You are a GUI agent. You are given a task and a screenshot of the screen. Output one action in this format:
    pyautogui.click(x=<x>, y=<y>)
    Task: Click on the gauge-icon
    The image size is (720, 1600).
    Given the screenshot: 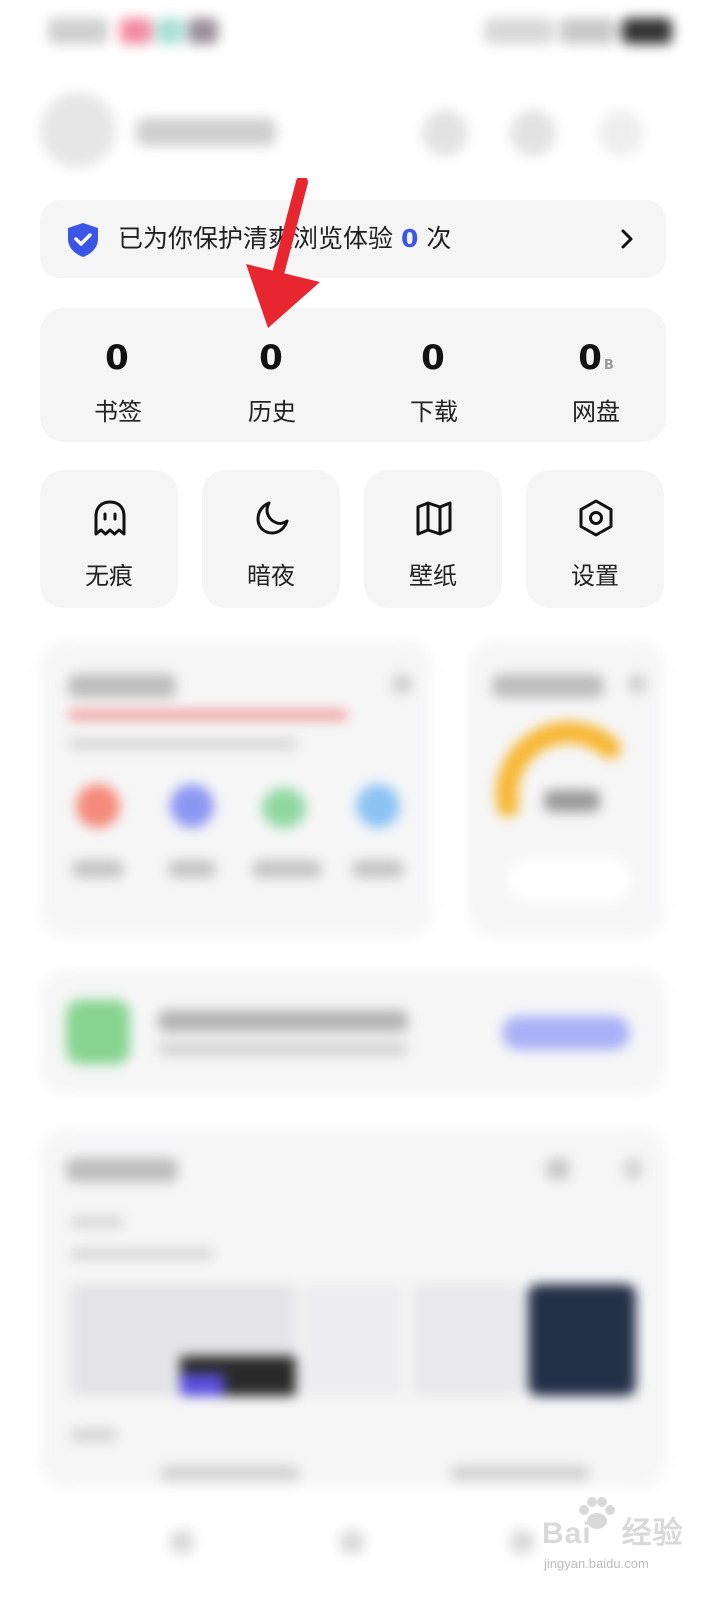 What is the action you would take?
    pyautogui.click(x=558, y=769)
    